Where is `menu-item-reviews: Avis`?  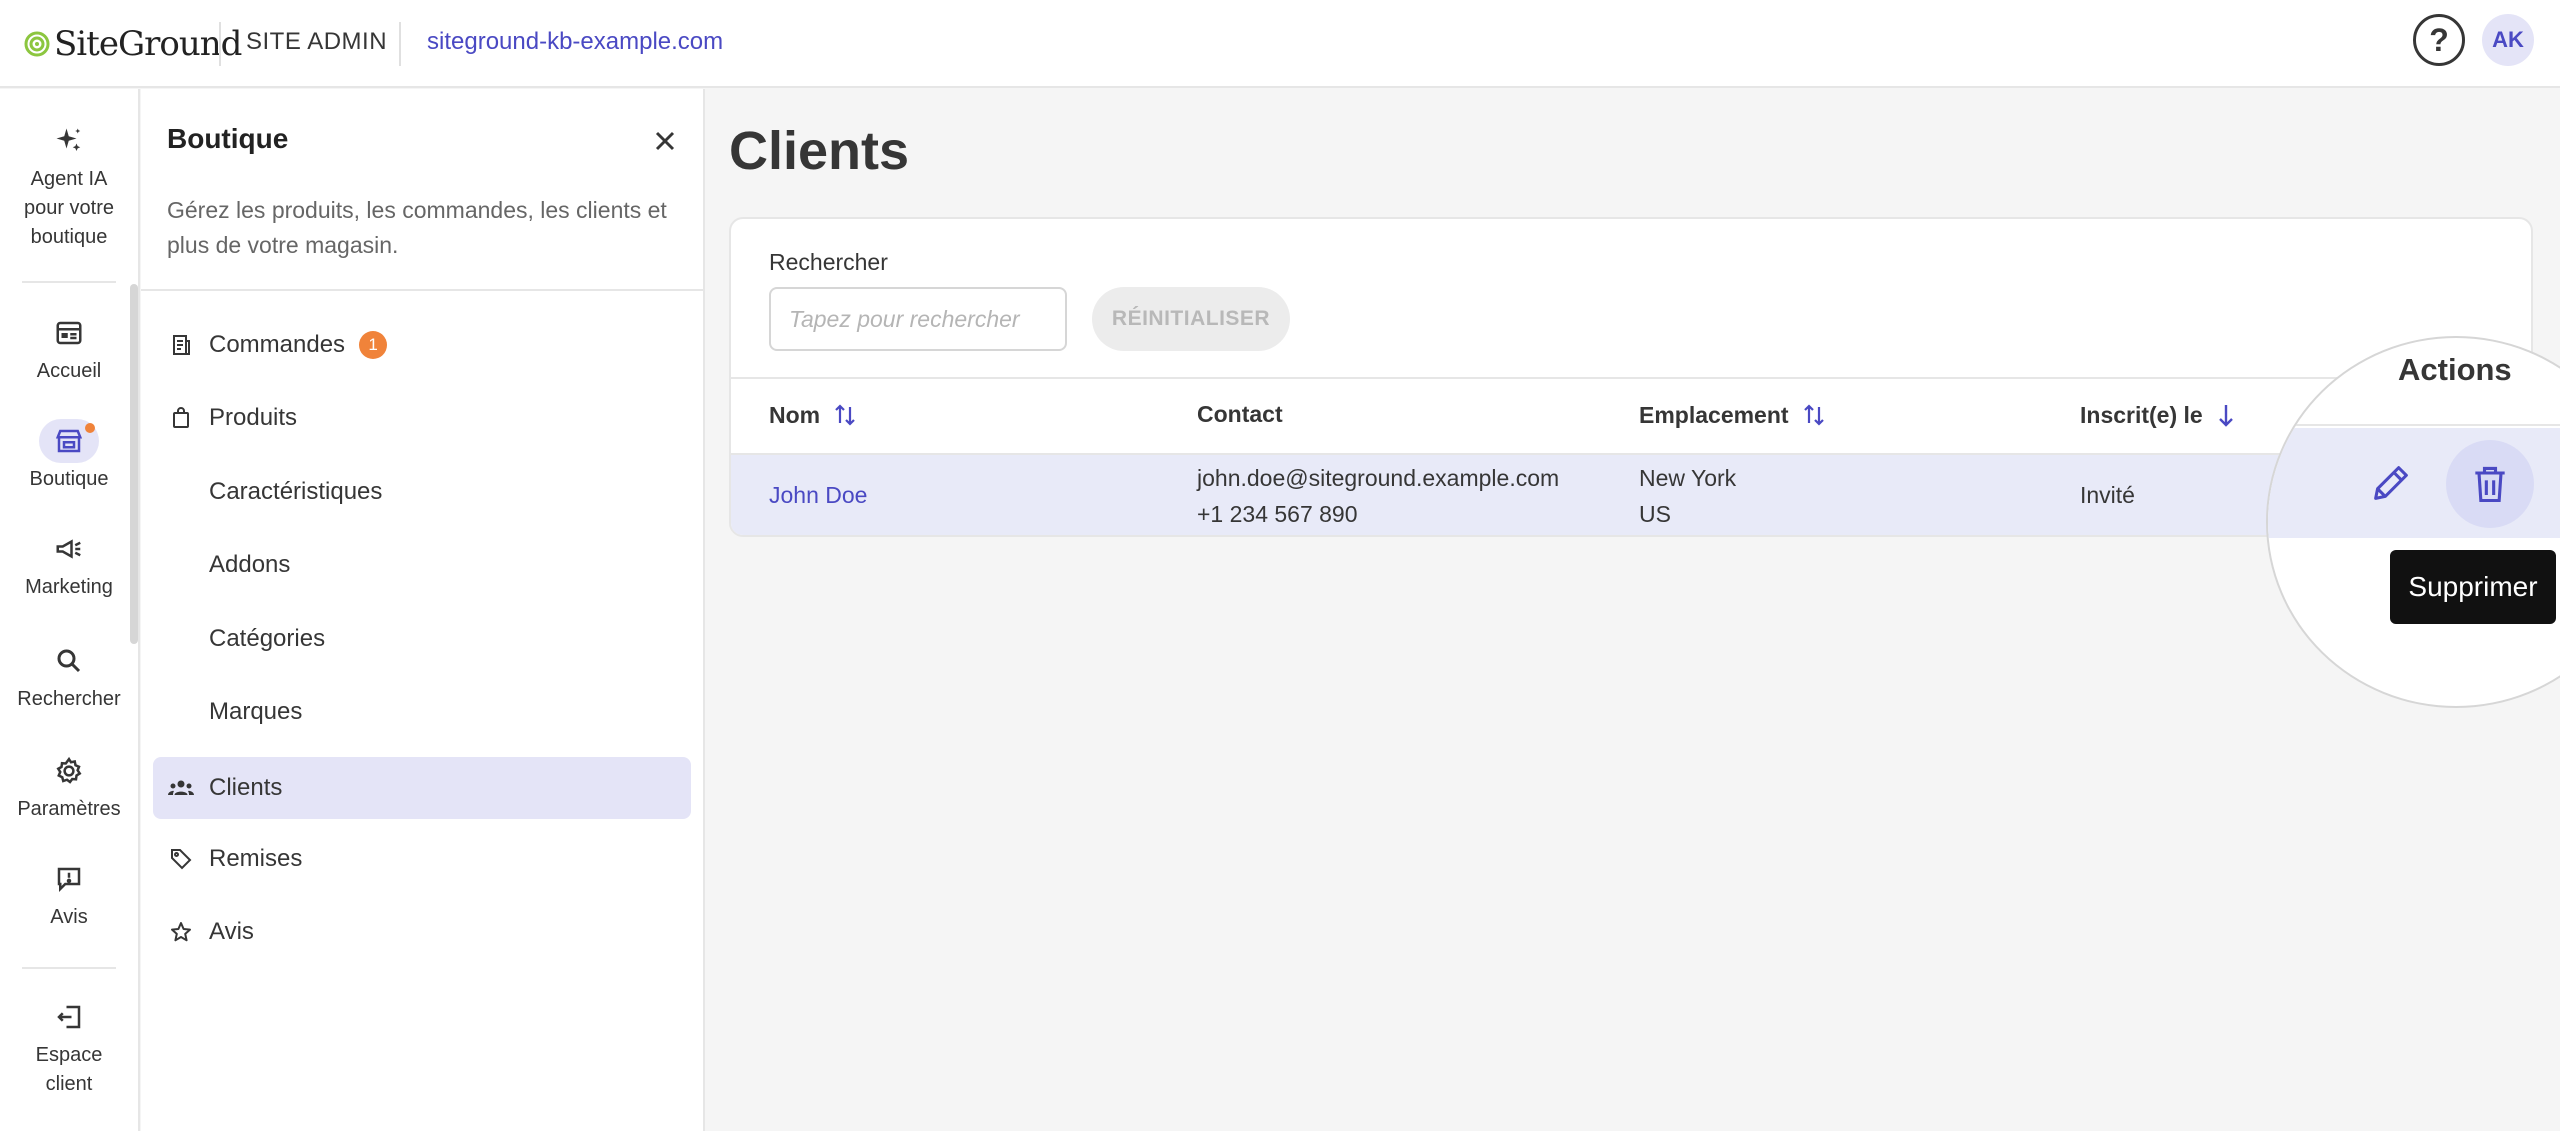
menu-item-reviews: Avis is located at coordinates (422, 932).